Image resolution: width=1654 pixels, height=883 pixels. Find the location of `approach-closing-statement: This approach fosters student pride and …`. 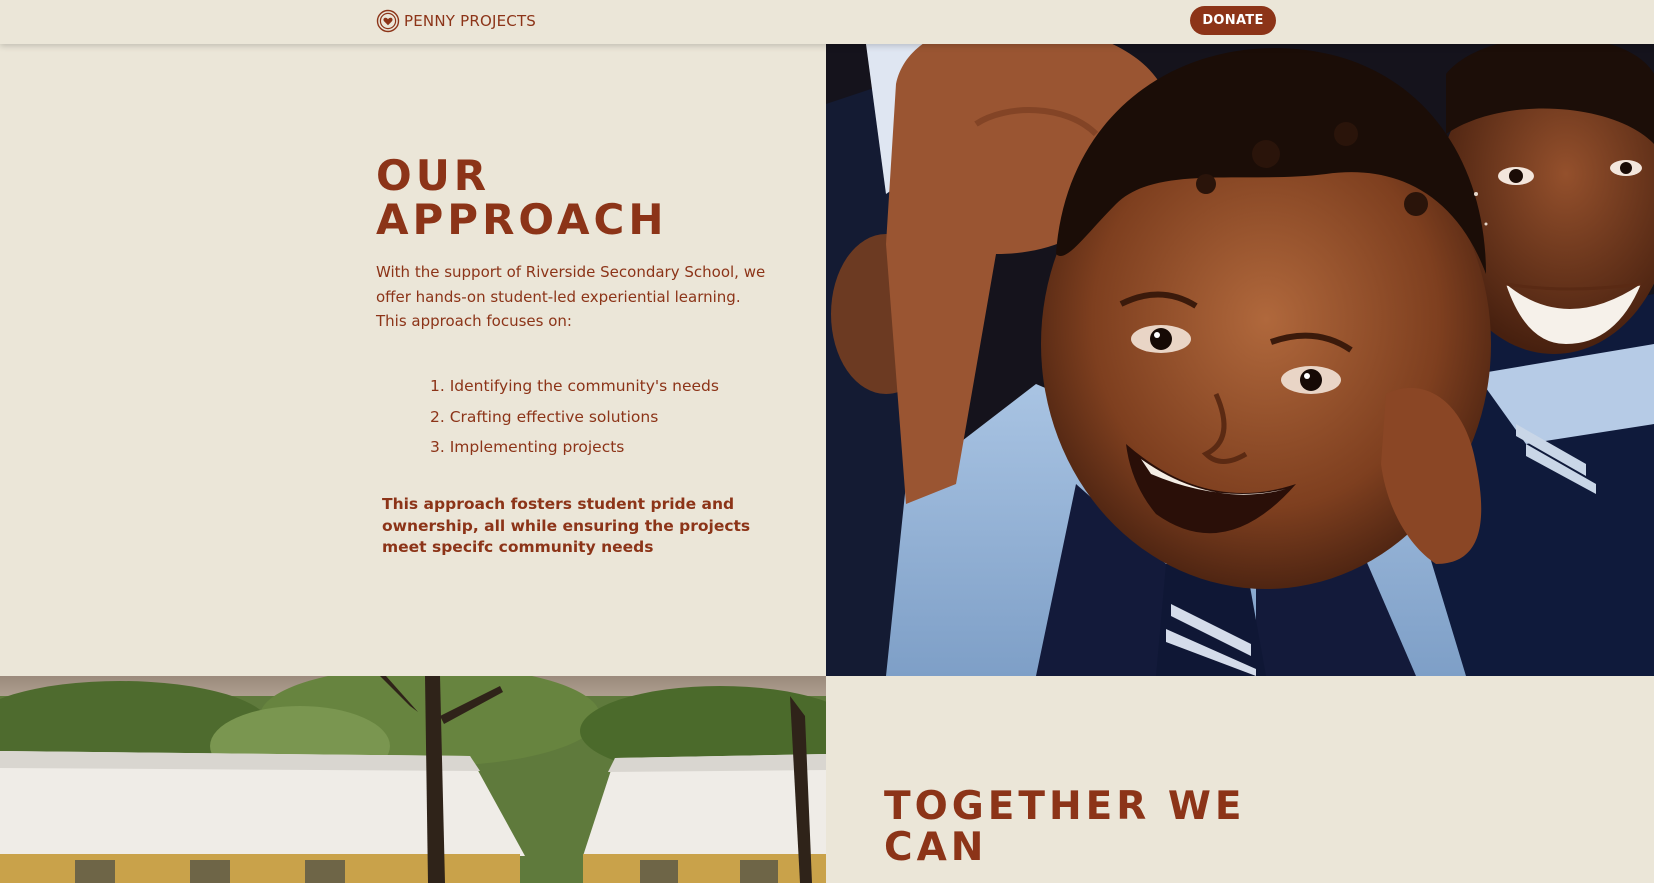

approach-closing-statement: This approach fosters student pride and … is located at coordinates (566, 525).